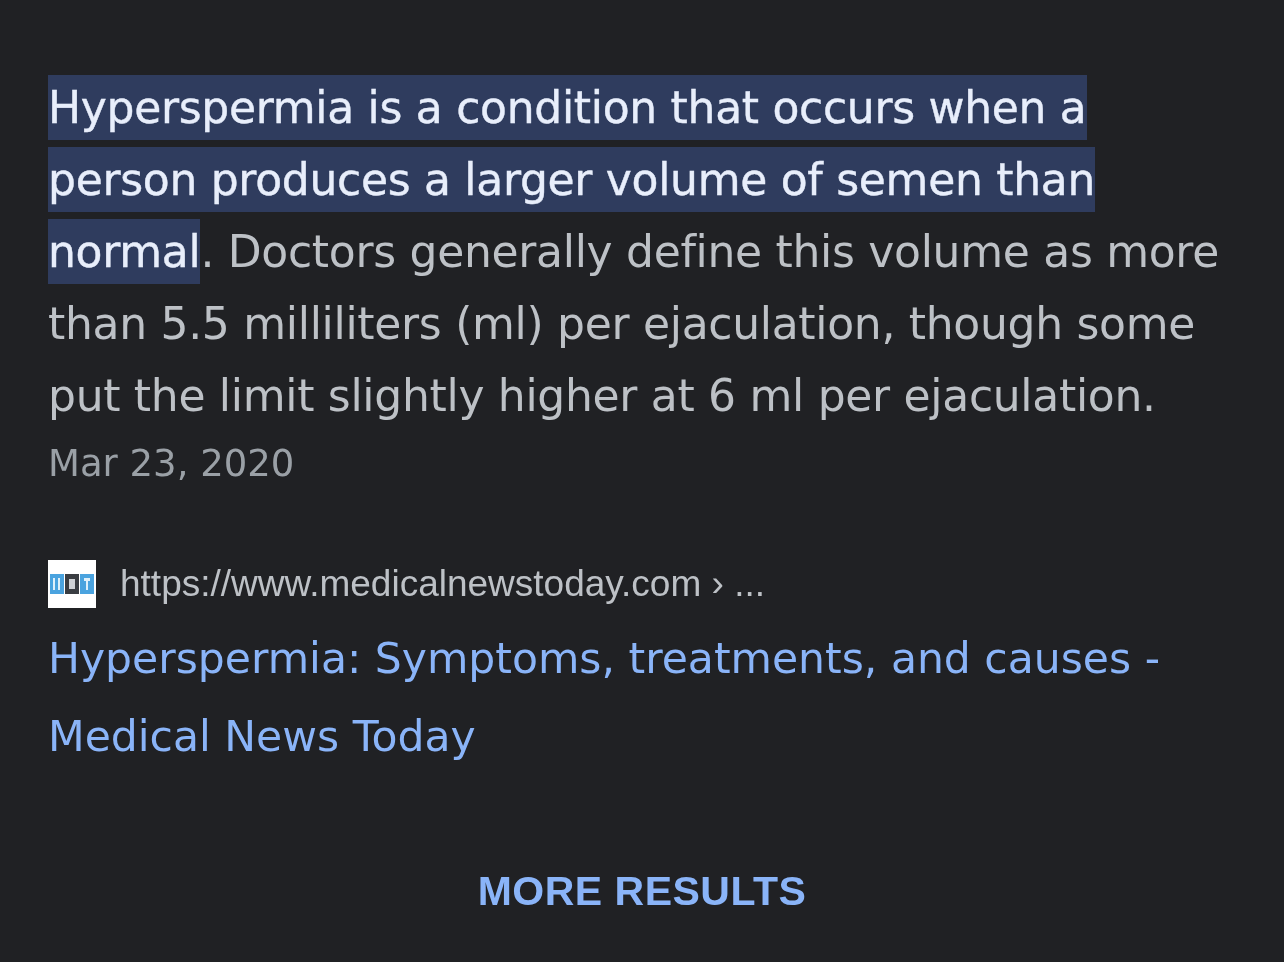 Image resolution: width=1284 pixels, height=962 pixels. What do you see at coordinates (171, 464) in the screenshot?
I see `snippet-date: Mar 23, 2020` at bounding box center [171, 464].